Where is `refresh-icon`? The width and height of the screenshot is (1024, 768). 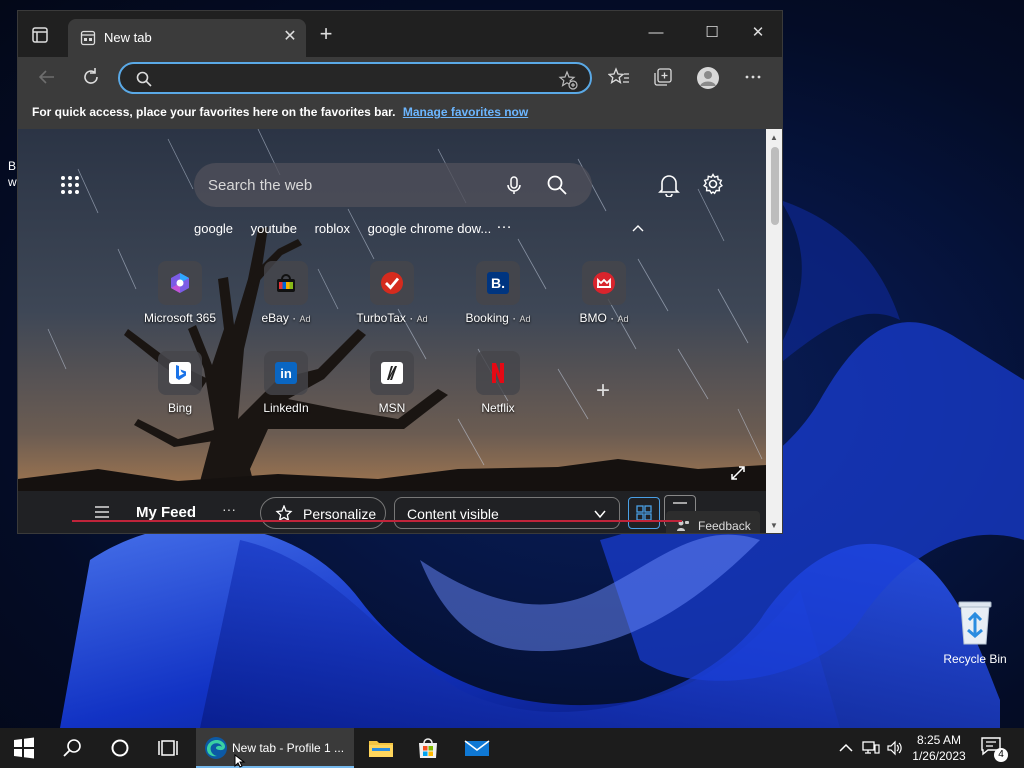
refresh-icon is located at coordinates (92, 78).